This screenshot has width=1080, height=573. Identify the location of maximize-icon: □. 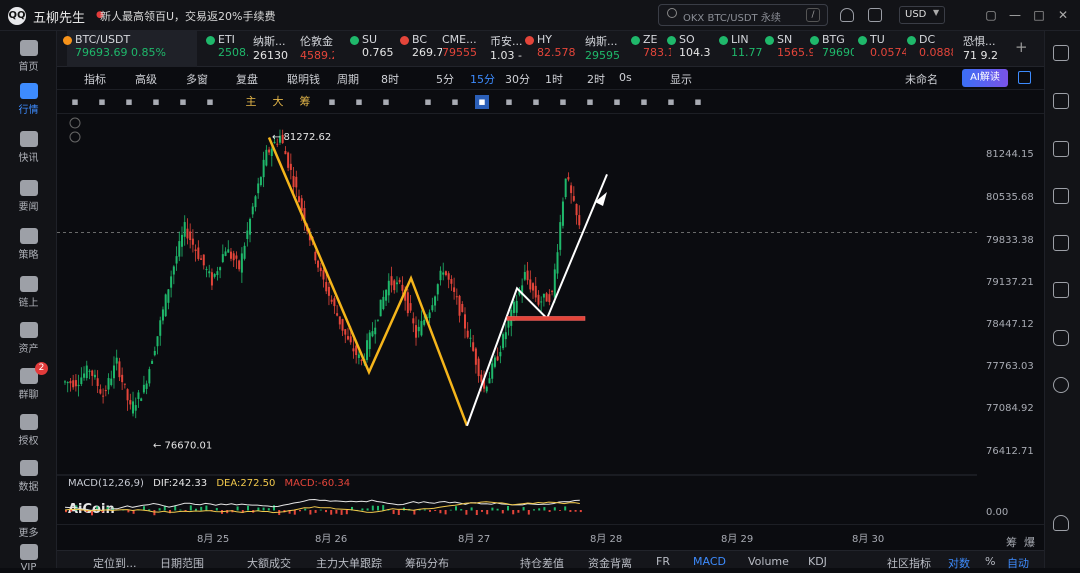
(1039, 15).